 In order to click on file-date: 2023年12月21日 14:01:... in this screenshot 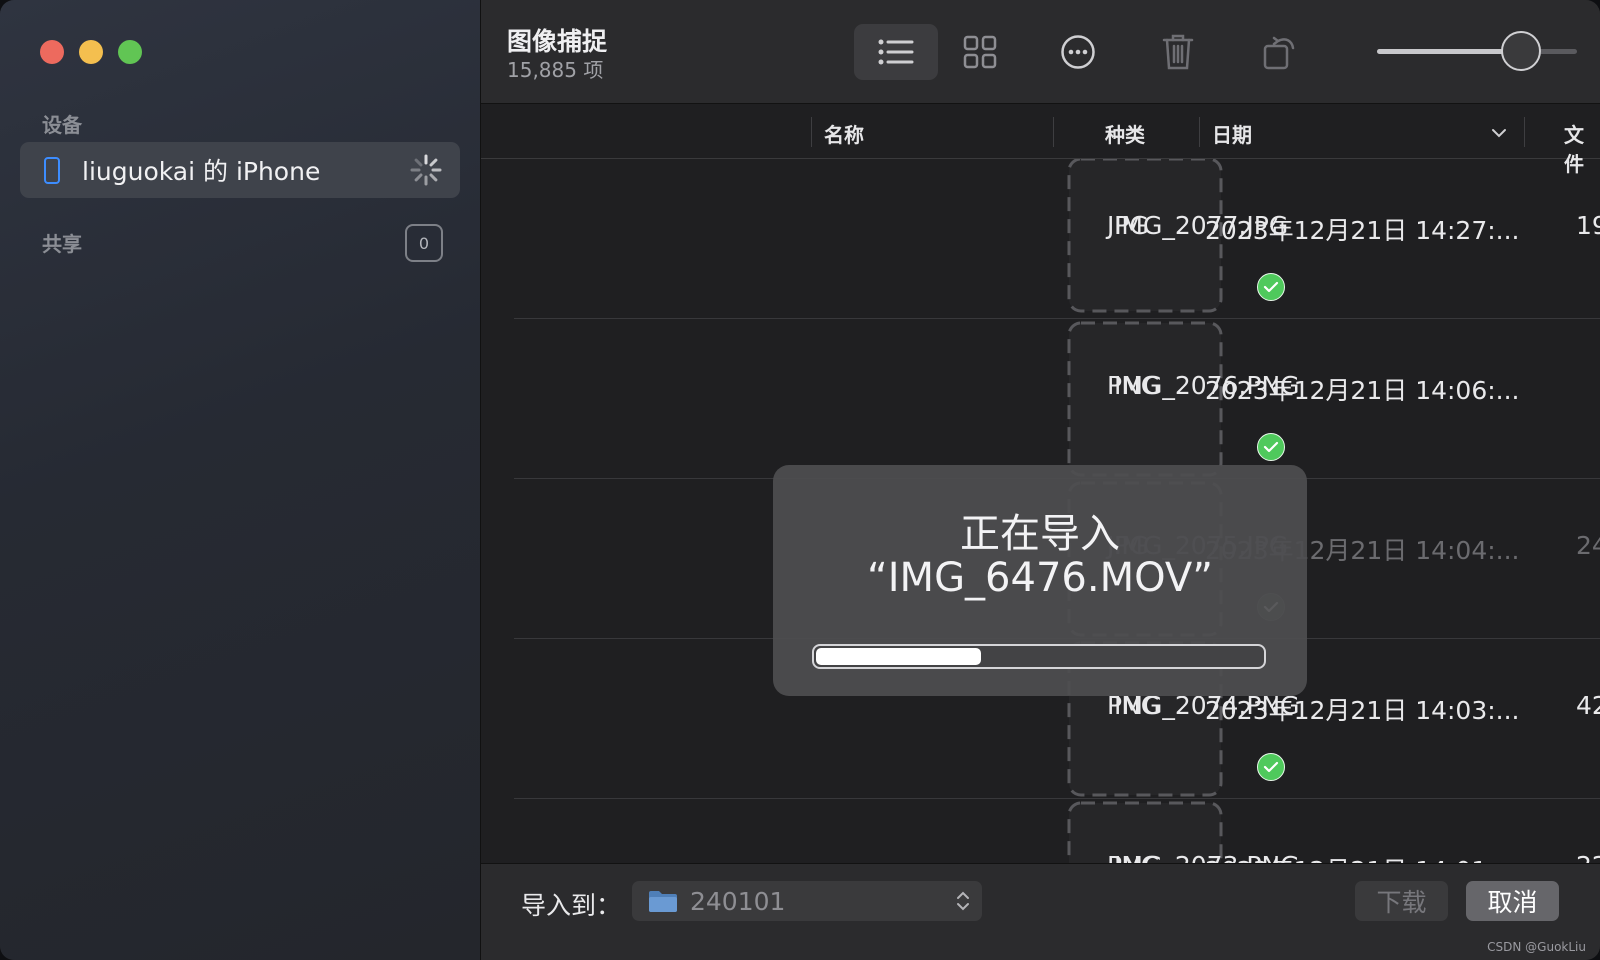, I will do `click(1362, 857)`.